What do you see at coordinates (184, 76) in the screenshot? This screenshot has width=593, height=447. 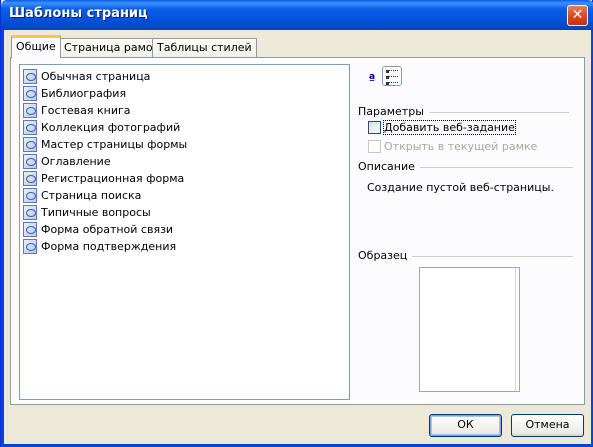 I see `list-item: Обычная страница` at bounding box center [184, 76].